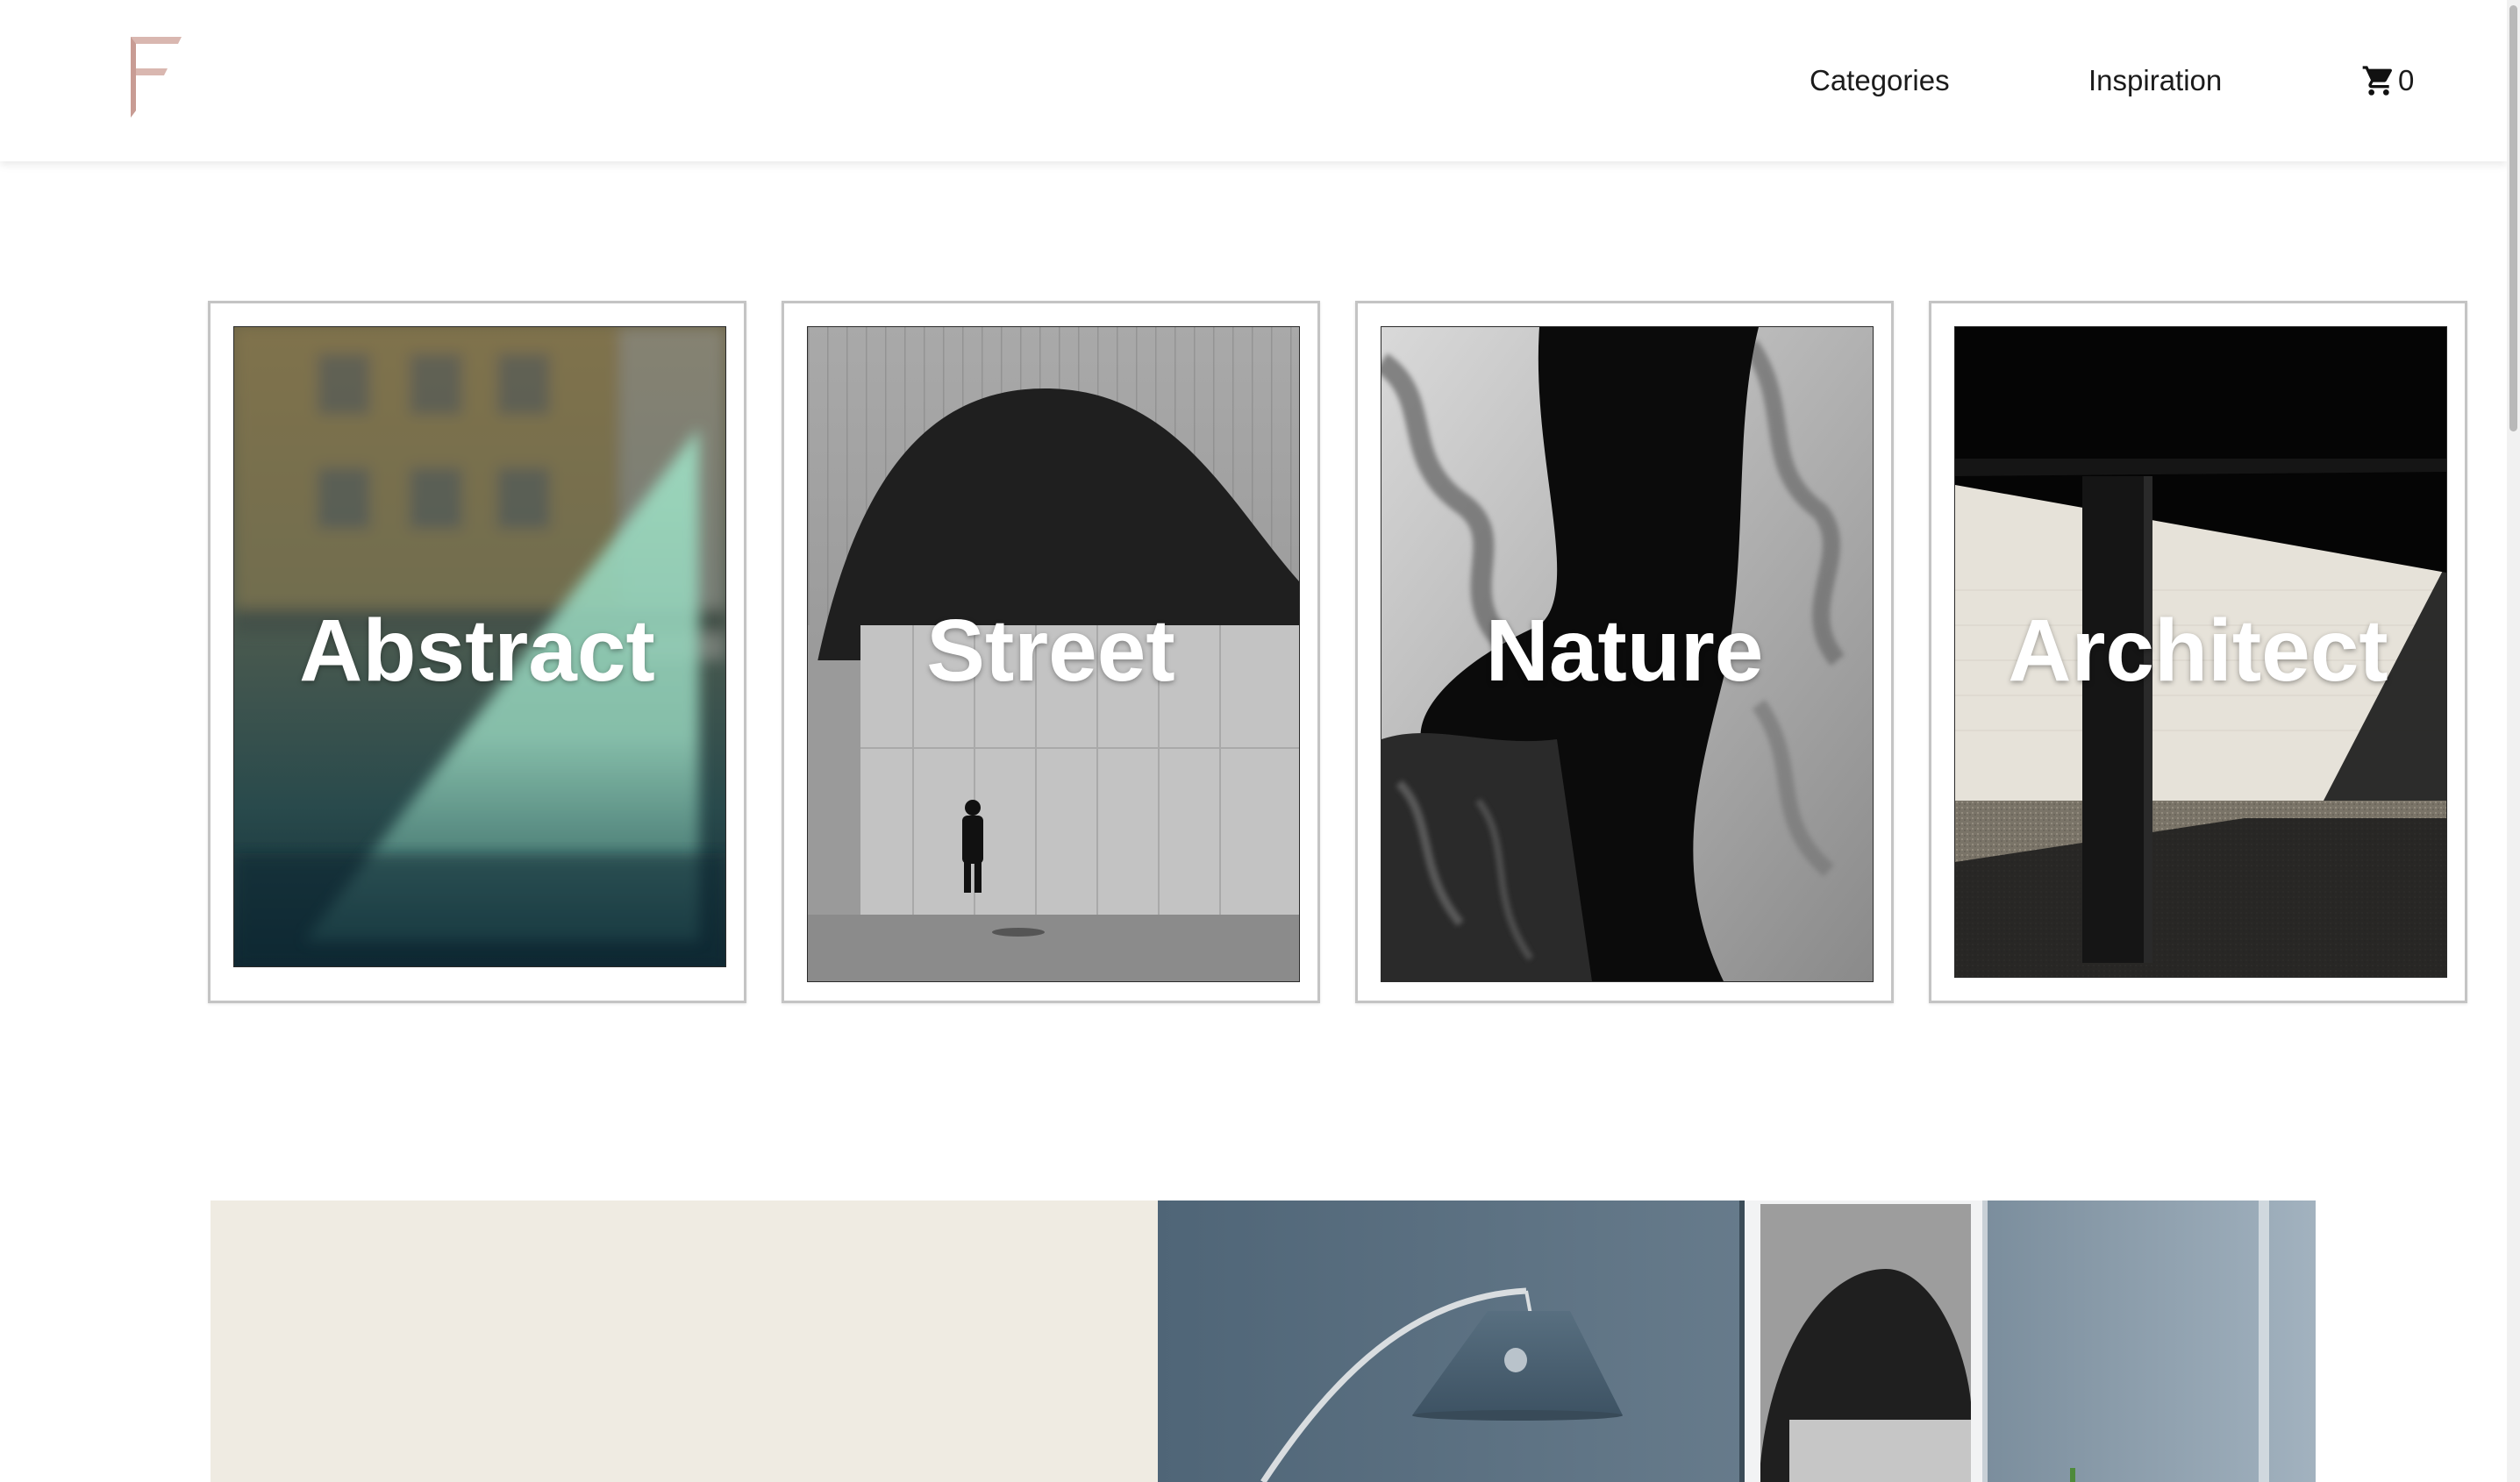  I want to click on cart-count: 0, so click(2406, 80).